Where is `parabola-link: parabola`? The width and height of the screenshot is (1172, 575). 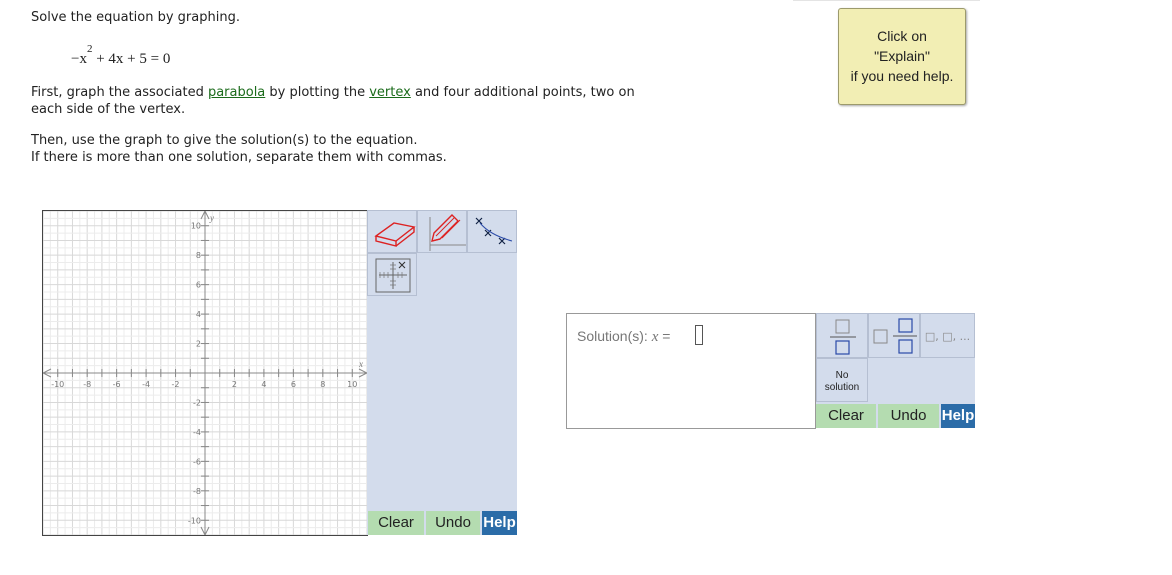
parabola-link: parabola is located at coordinates (236, 92).